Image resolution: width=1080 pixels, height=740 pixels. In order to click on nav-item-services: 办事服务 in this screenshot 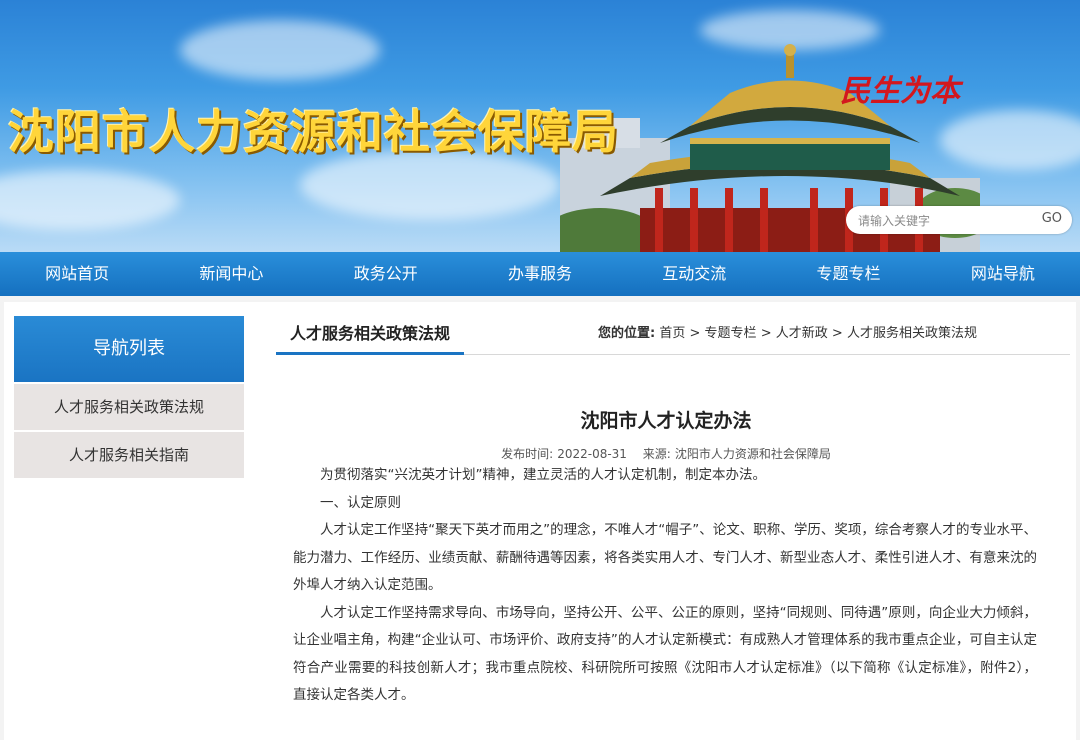, I will do `click(540, 274)`.